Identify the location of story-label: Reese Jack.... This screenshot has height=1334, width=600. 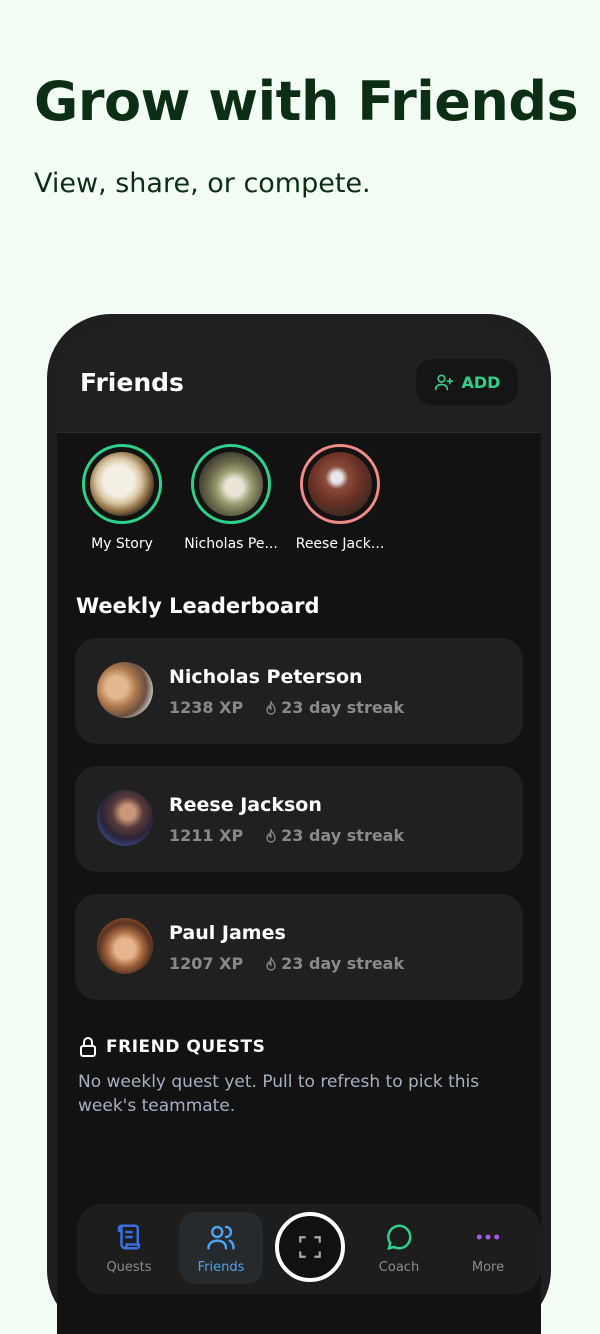
(340, 544).